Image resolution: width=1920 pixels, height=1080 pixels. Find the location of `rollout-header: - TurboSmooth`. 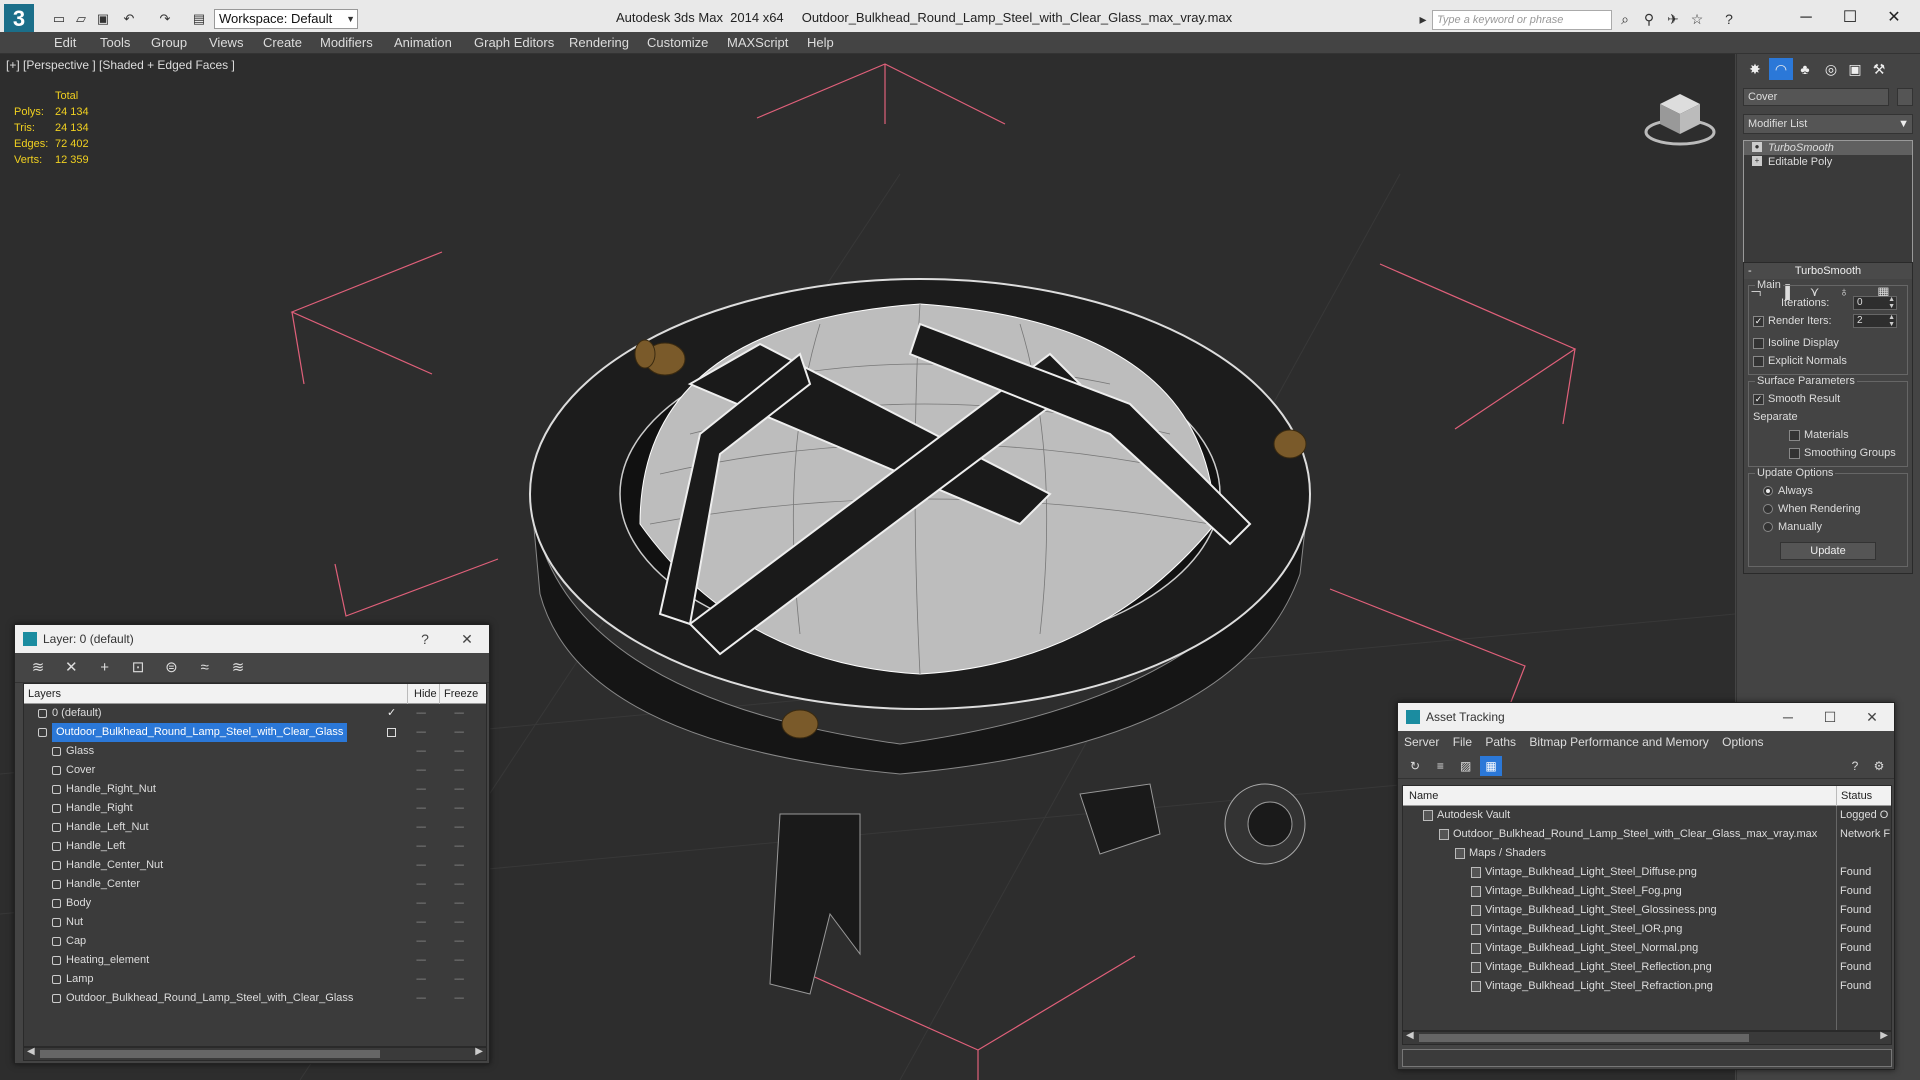

rollout-header: - TurboSmooth is located at coordinates (1828, 271).